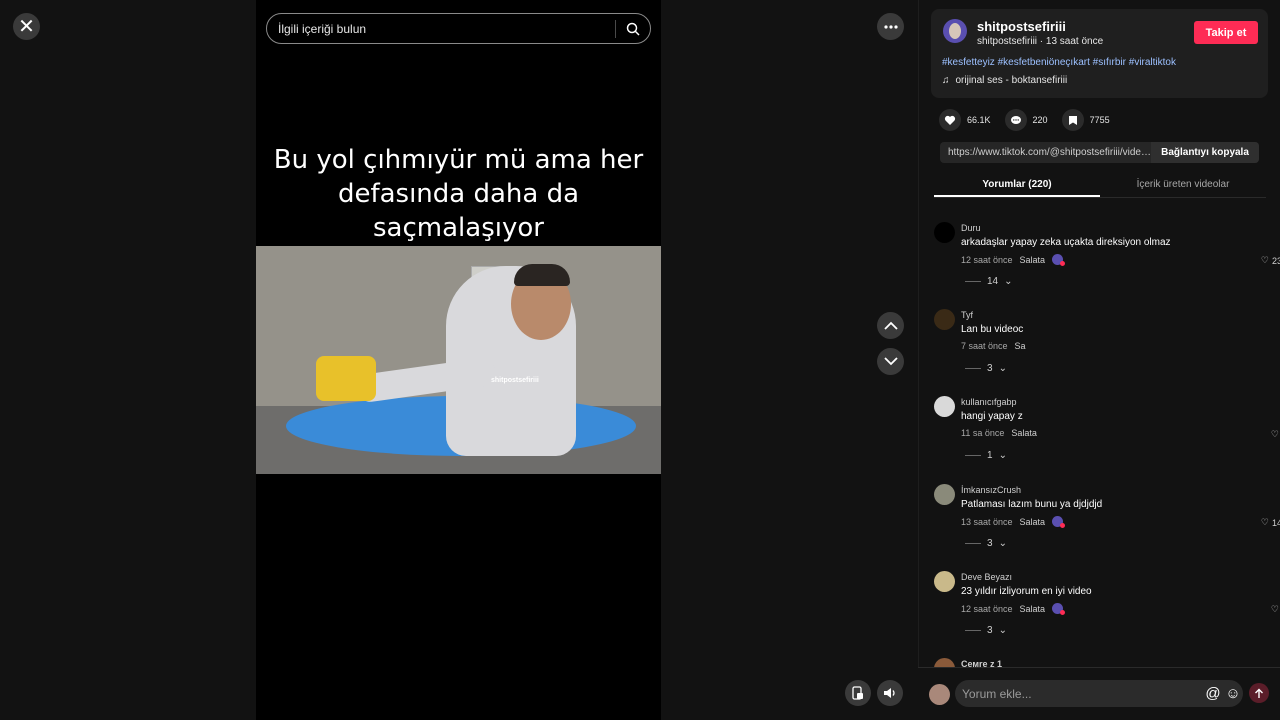 The image size is (1280, 720). I want to click on engagement-stats: 66.1K 220 7755, so click(1024, 120).